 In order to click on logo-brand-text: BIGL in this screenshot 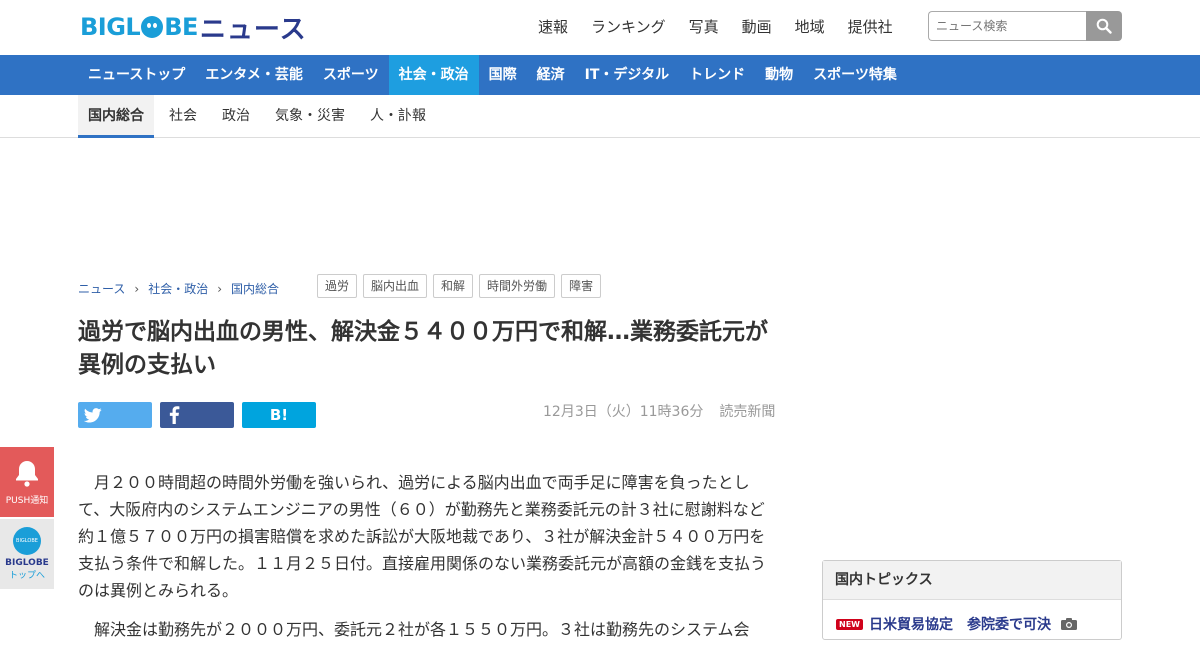, I will do `click(110, 27)`.